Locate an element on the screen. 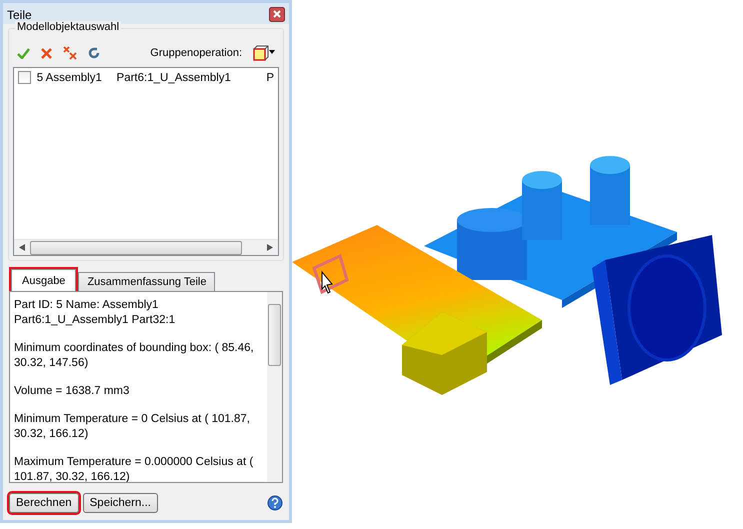  list-cell-text: Part6:1_U_Assembly1 is located at coordinates (174, 78).